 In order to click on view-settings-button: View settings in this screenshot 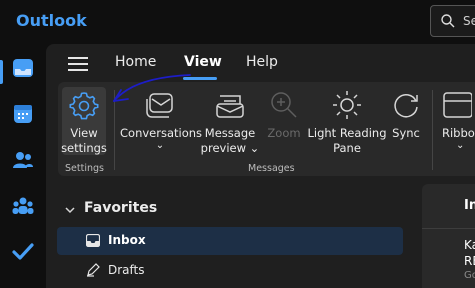, I will do `click(84, 120)`.